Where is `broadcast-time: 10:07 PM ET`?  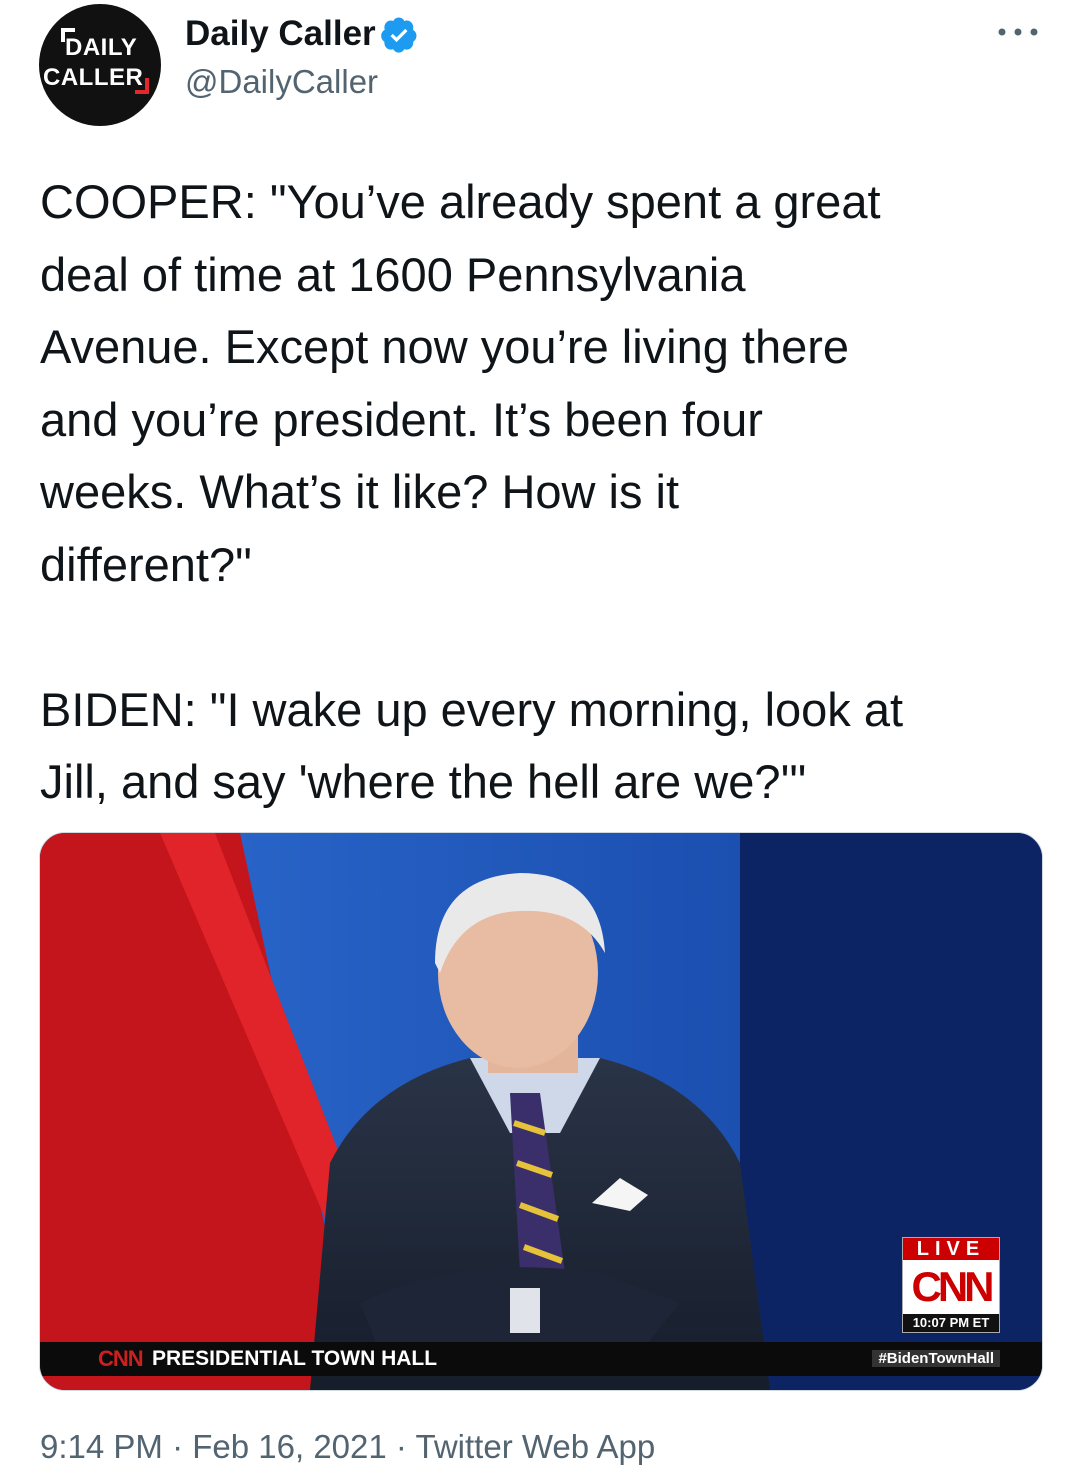
broadcast-time: 10:07 PM ET is located at coordinates (951, 1323).